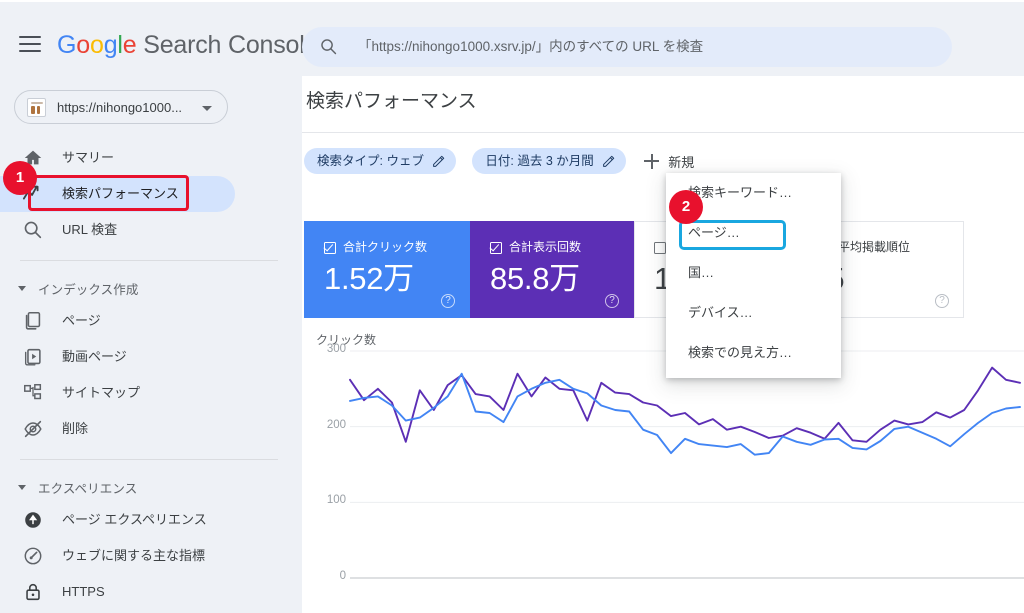 The width and height of the screenshot is (1024, 613). What do you see at coordinates (96, 45) in the screenshot?
I see `brand-letter-o2: o` at bounding box center [96, 45].